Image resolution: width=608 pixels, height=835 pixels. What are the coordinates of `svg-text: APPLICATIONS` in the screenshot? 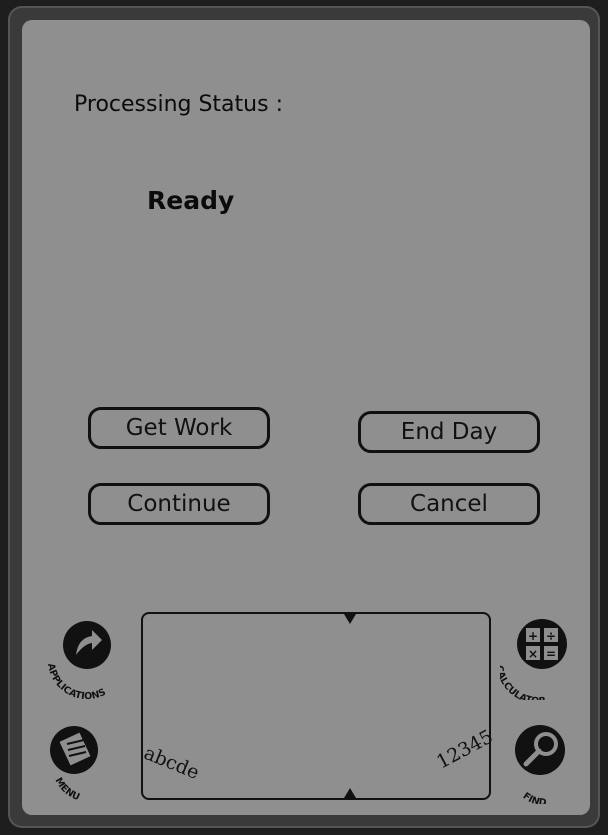 It's located at (76, 681).